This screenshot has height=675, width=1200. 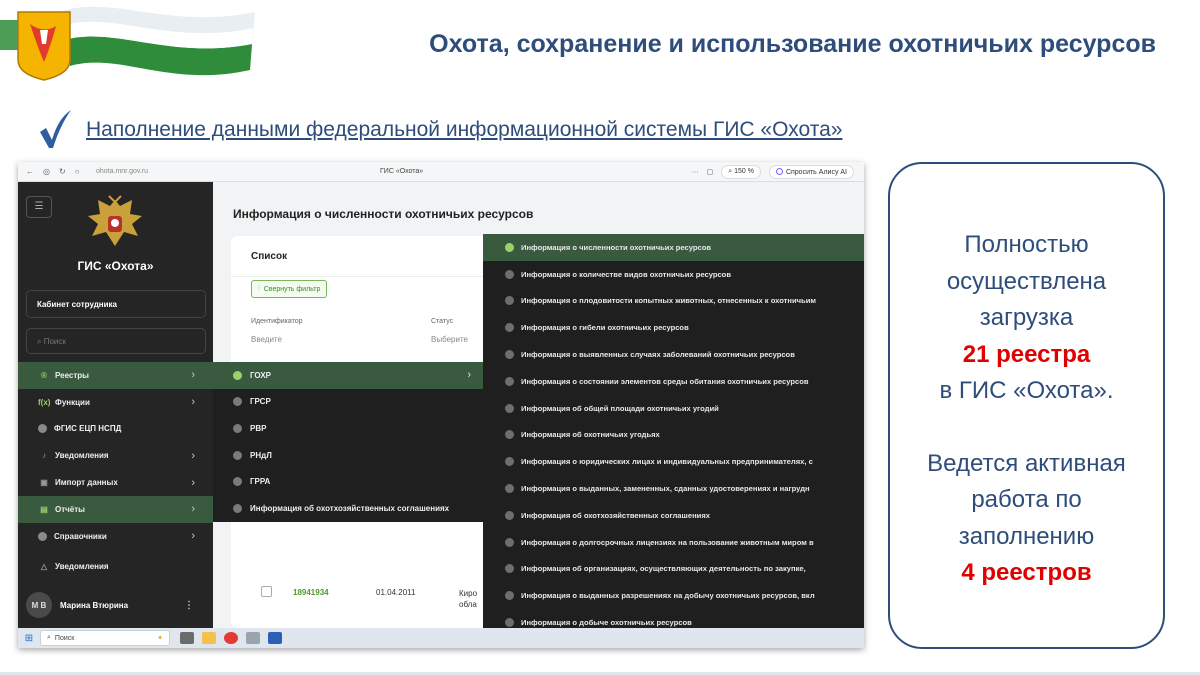 What do you see at coordinates (55, 129) in the screenshot?
I see `checkmark-icon` at bounding box center [55, 129].